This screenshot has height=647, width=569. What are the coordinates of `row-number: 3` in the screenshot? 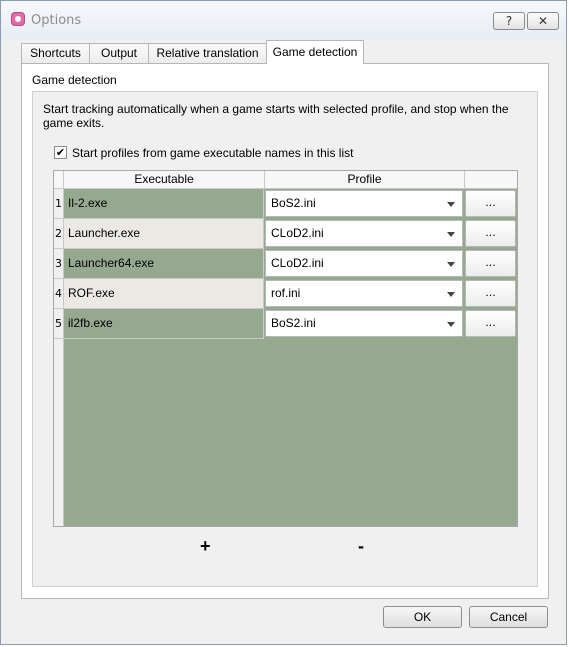 It's located at (59, 264).